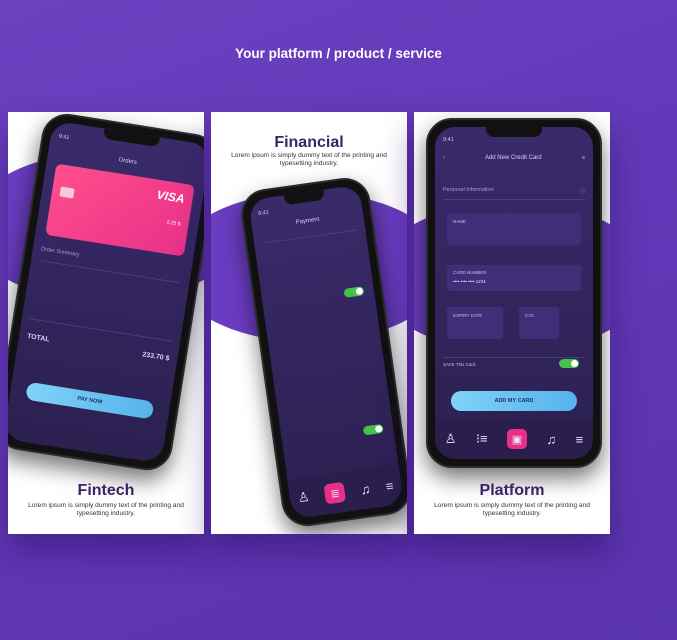  What do you see at coordinates (354, 292) in the screenshot?
I see `payment-toggle` at bounding box center [354, 292].